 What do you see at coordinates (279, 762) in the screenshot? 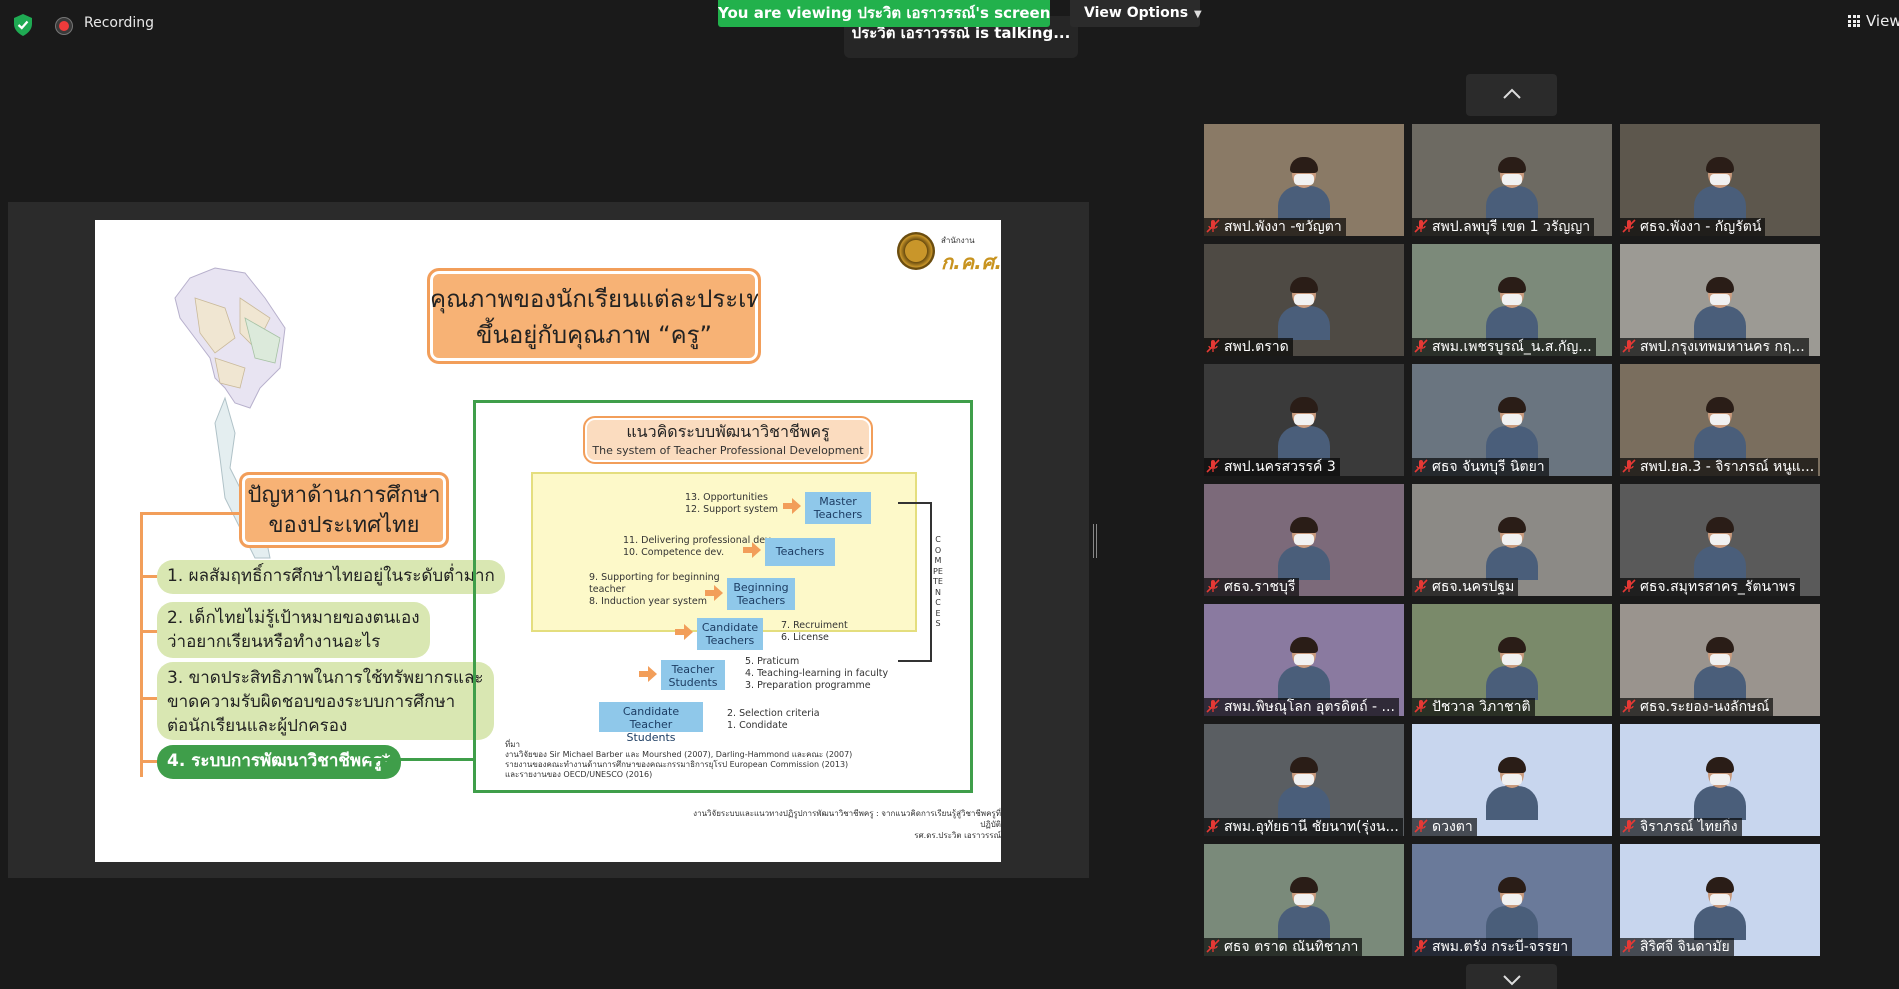
I see `problem-item-highlight: 4. ระบบการพัฒนาวิชาชีพครู*` at bounding box center [279, 762].